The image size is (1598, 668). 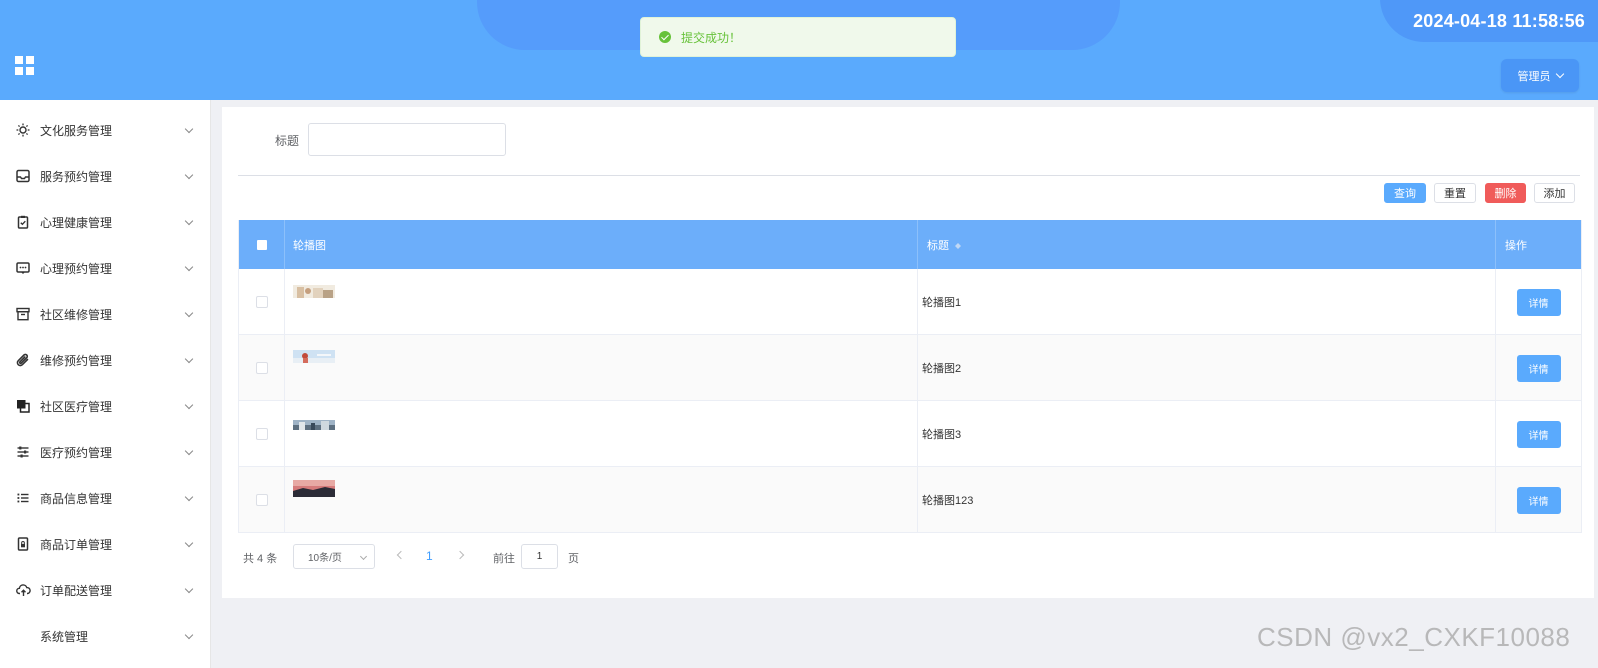 I want to click on sidebar-item-culture-service: 文化服务管理, so click(x=105, y=130).